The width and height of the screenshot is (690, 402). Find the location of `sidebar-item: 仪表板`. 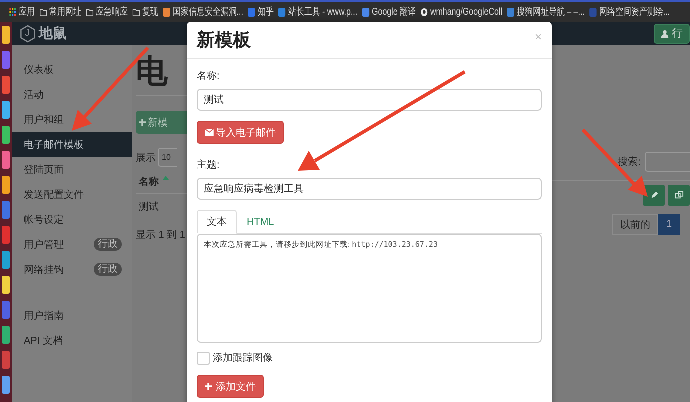

sidebar-item: 仪表板 is located at coordinates (72, 69).